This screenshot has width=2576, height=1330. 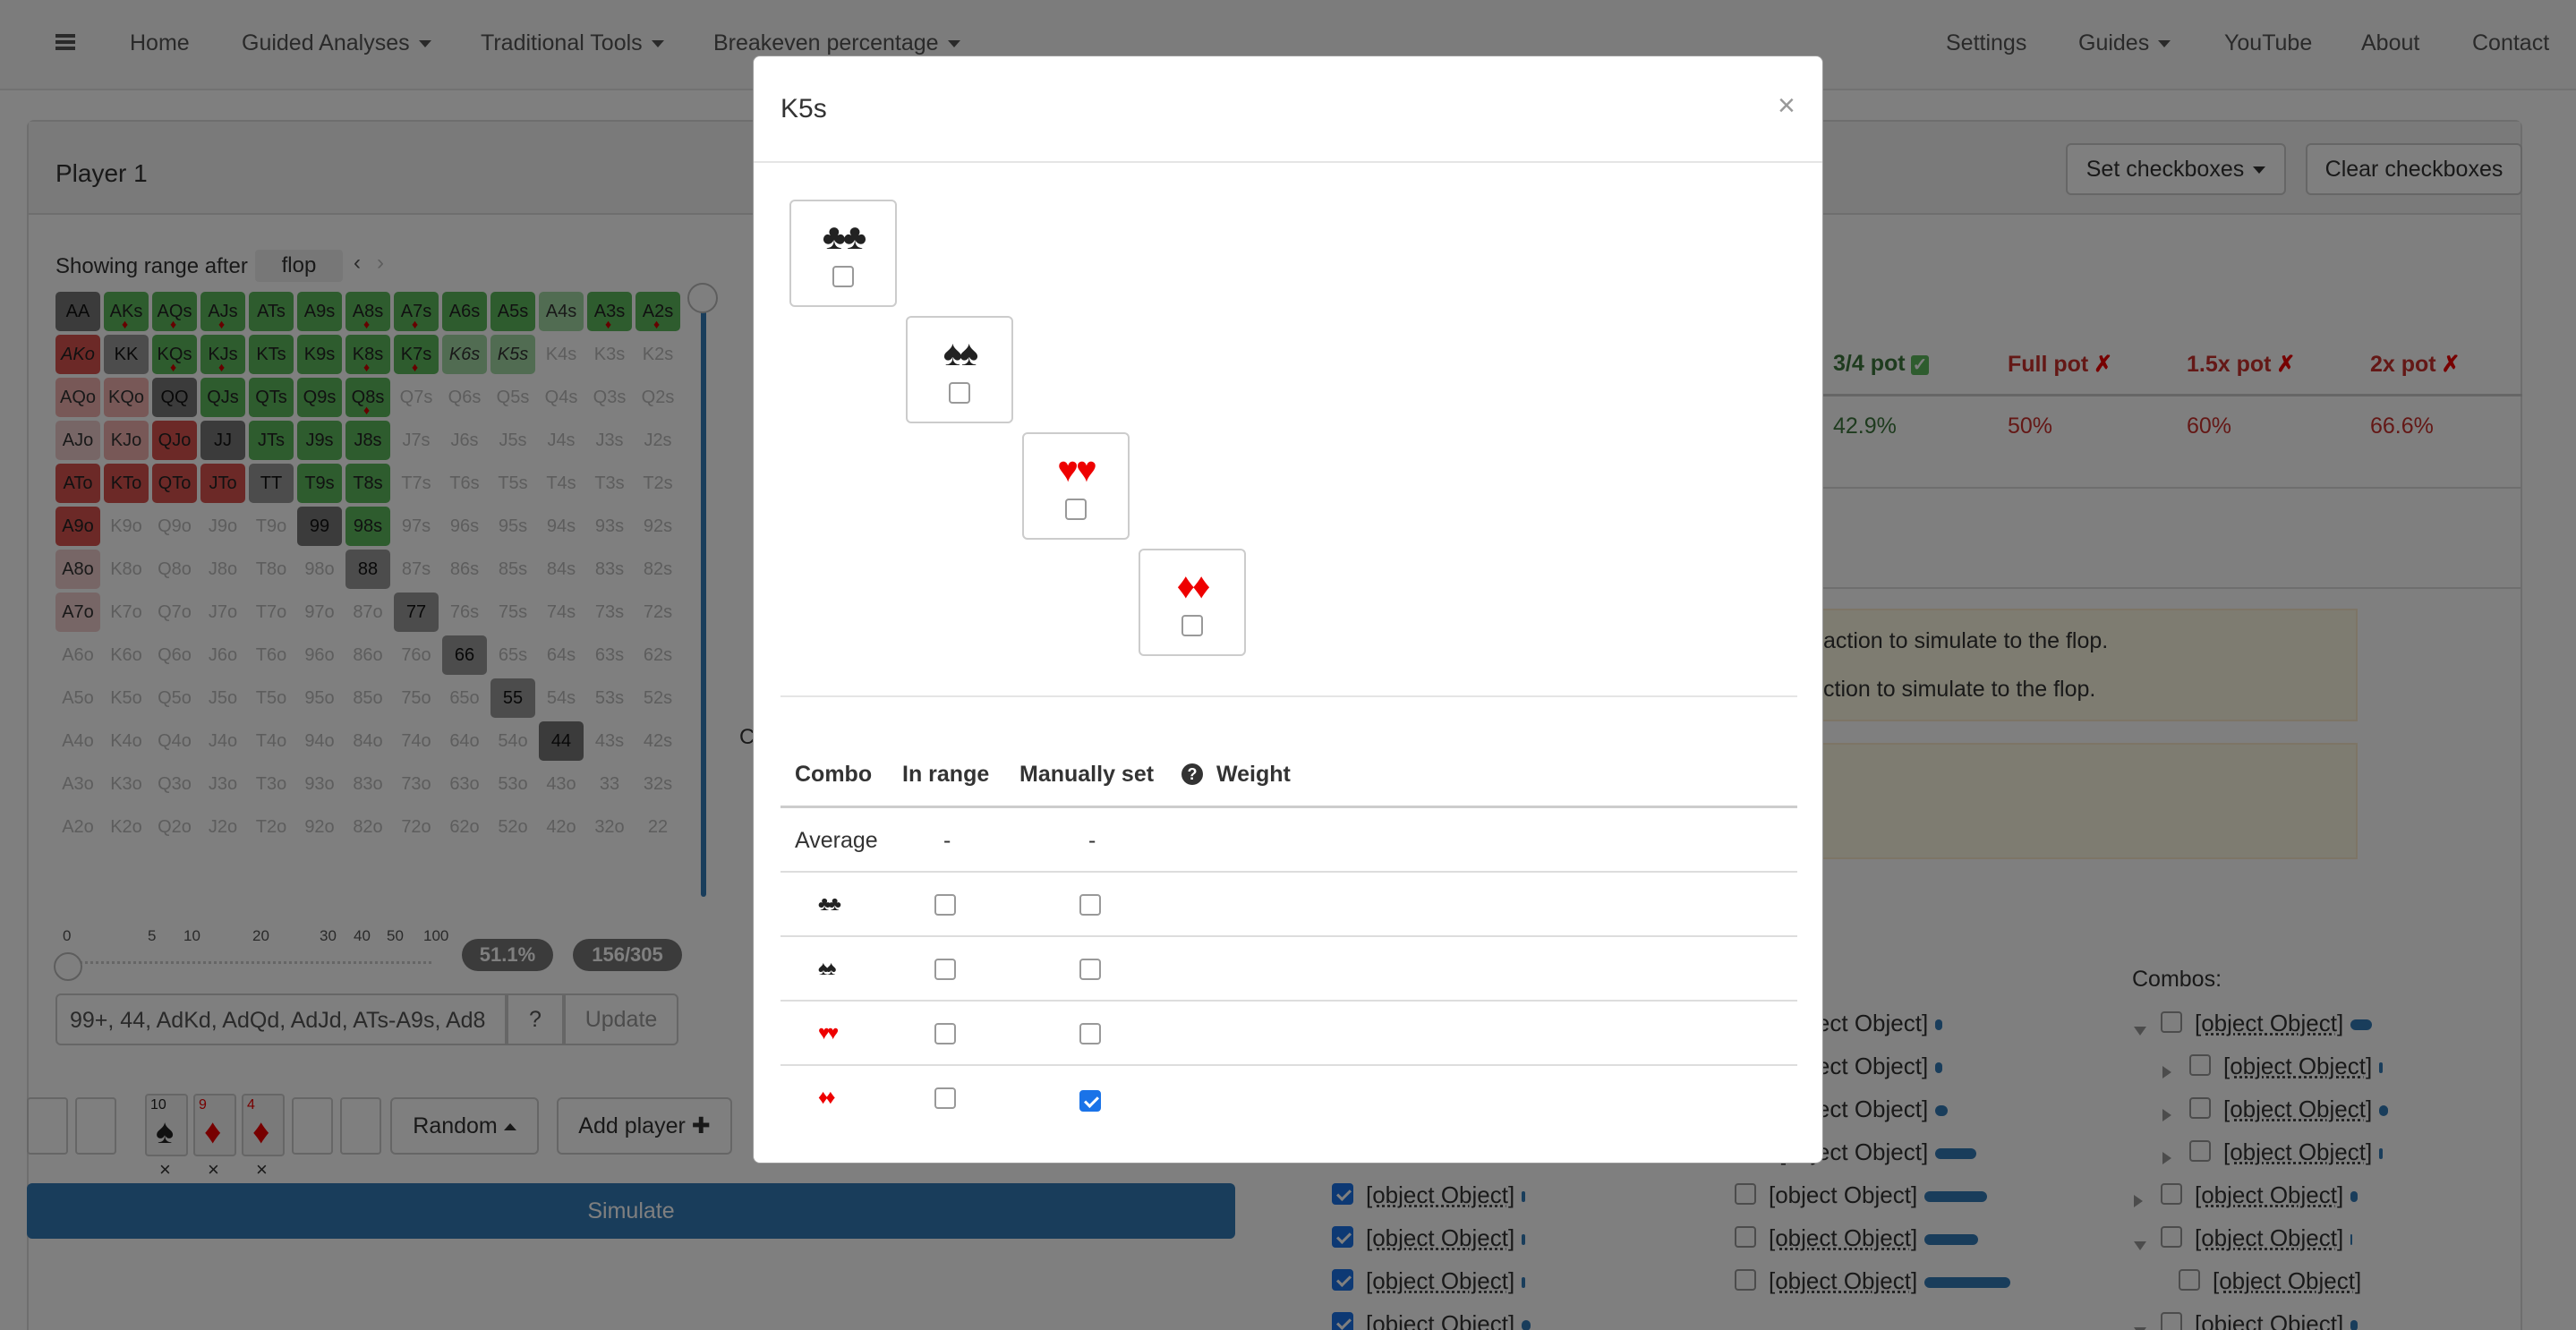 What do you see at coordinates (827, 968) in the screenshot?
I see `combo-suit-icon: ♠♠` at bounding box center [827, 968].